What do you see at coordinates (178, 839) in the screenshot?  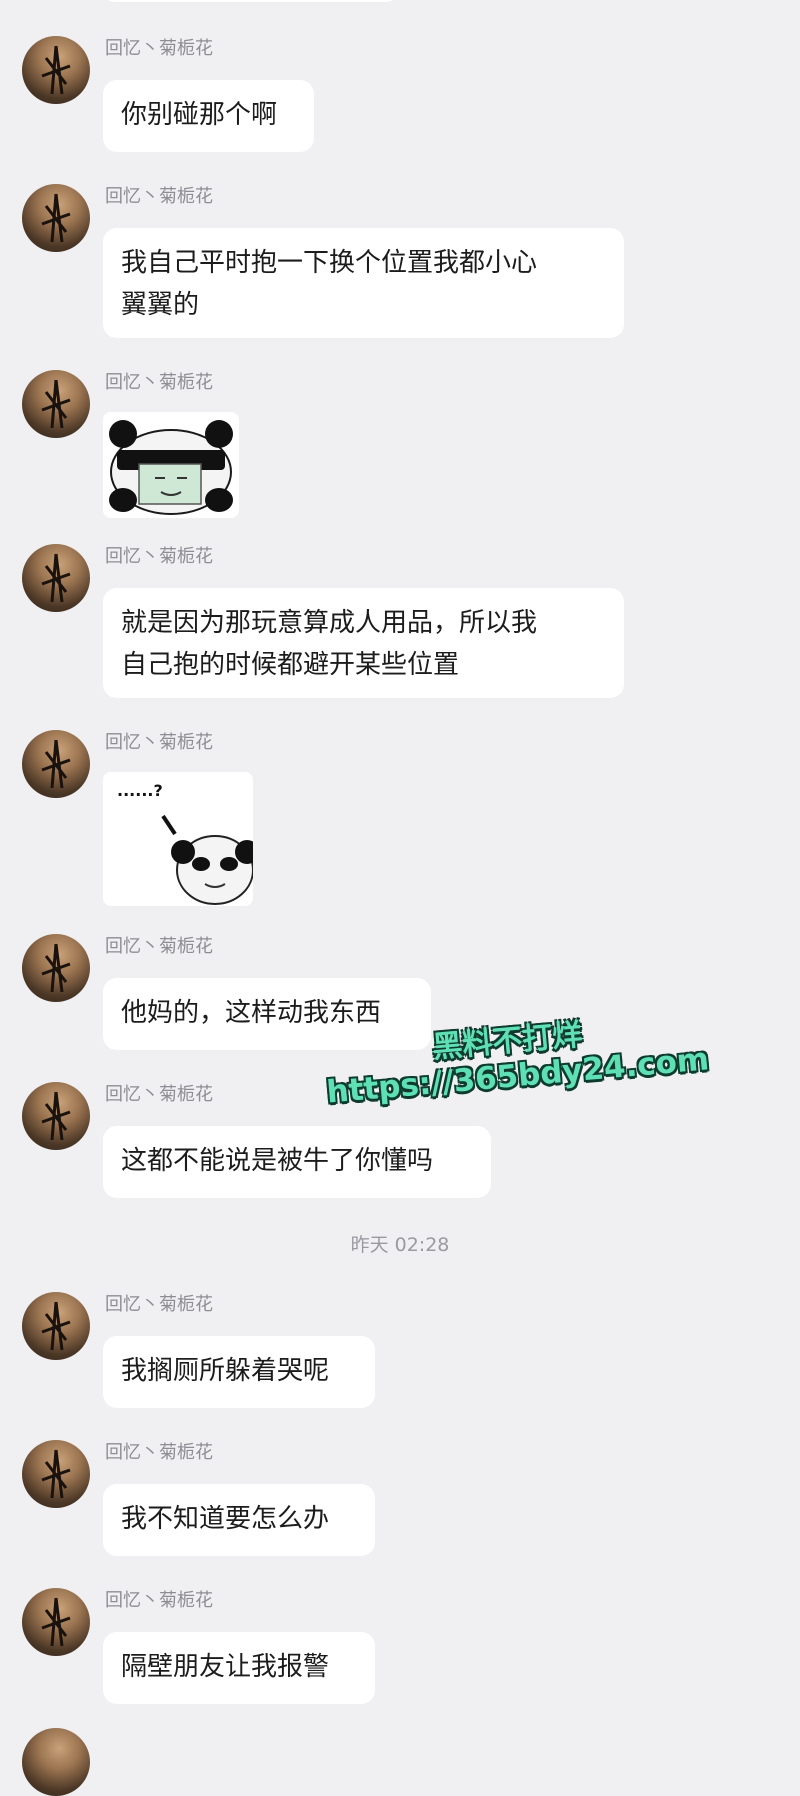 I see `panda-meme-sticker: ......?` at bounding box center [178, 839].